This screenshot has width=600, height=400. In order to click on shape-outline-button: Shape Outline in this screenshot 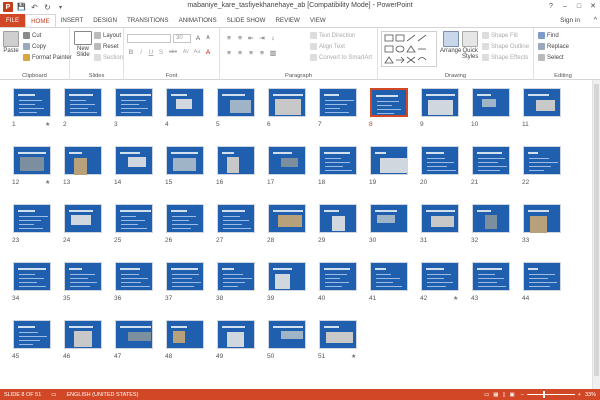, I will do `click(505, 46)`.